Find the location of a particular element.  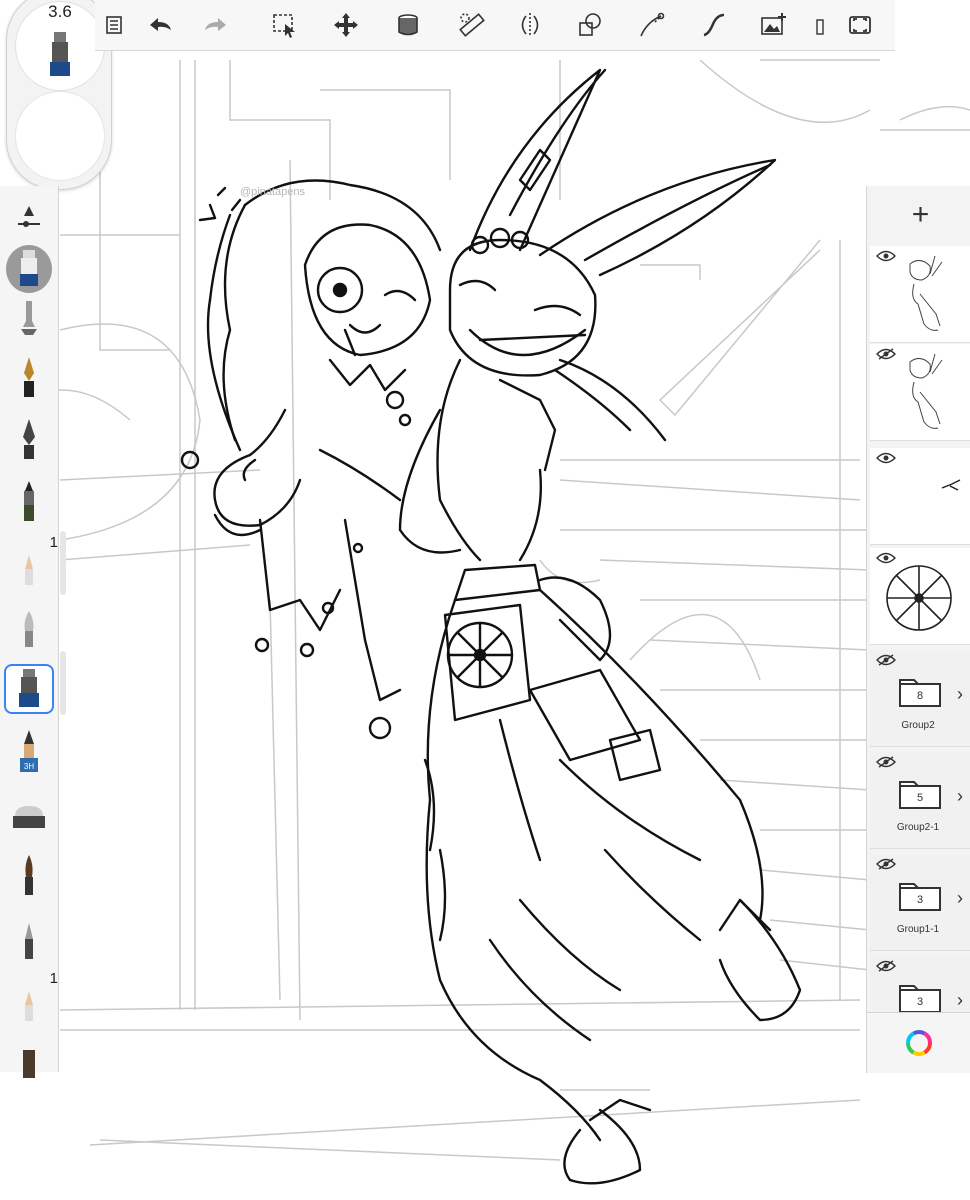

brush-size-control: 3.6 is located at coordinates (60, 46).